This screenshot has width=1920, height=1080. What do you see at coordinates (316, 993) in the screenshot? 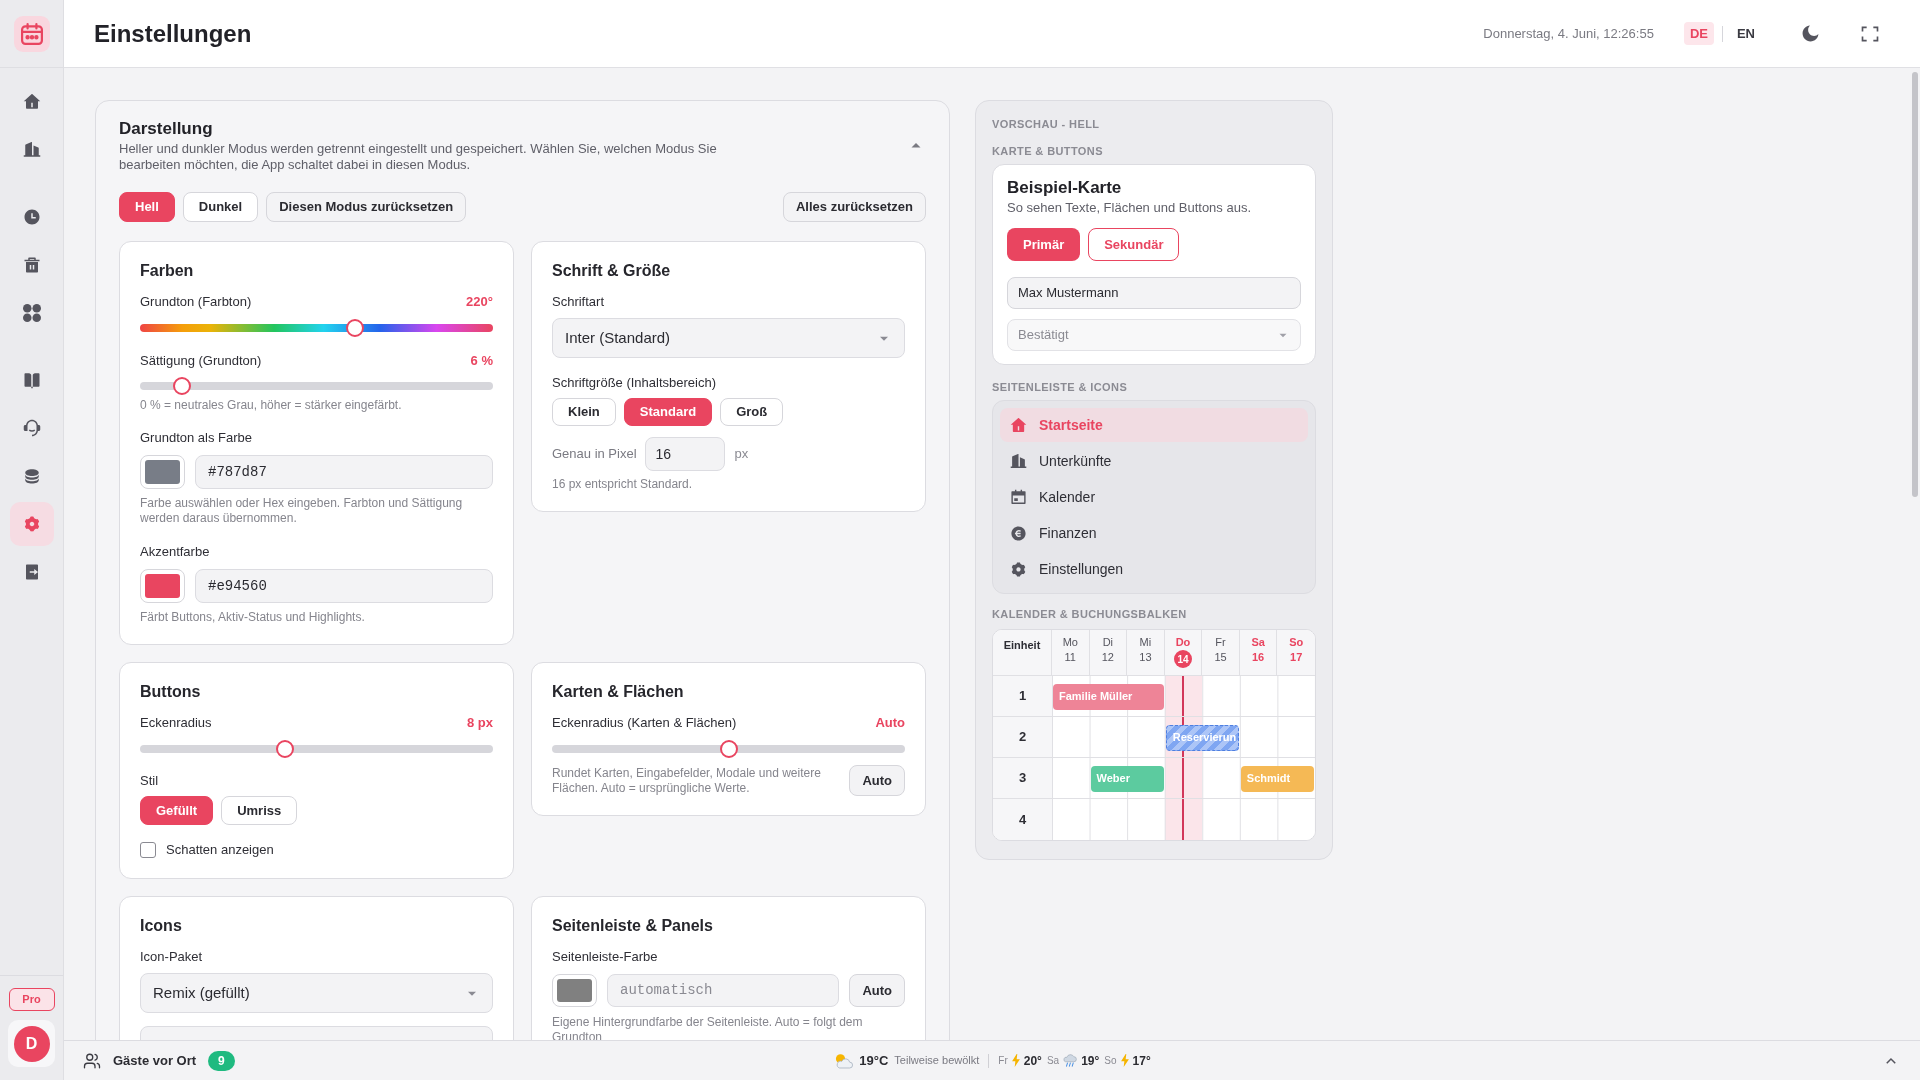
I see `icon-pack-select: Remix (gefüllt)` at bounding box center [316, 993].